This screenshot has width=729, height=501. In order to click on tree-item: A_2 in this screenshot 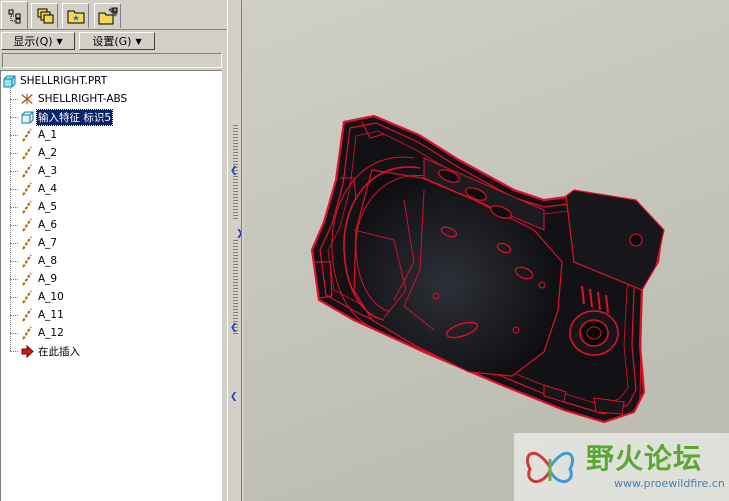, I will do `click(39, 153)`.